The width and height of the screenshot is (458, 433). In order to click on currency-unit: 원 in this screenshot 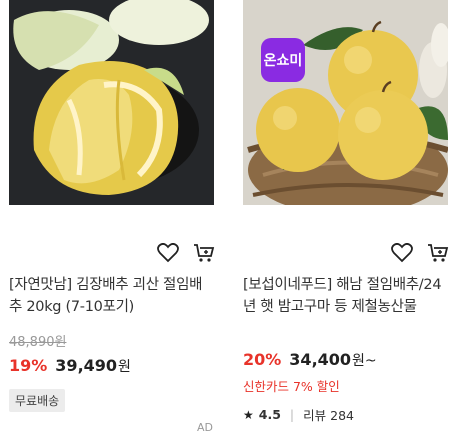, I will do `click(124, 367)`.